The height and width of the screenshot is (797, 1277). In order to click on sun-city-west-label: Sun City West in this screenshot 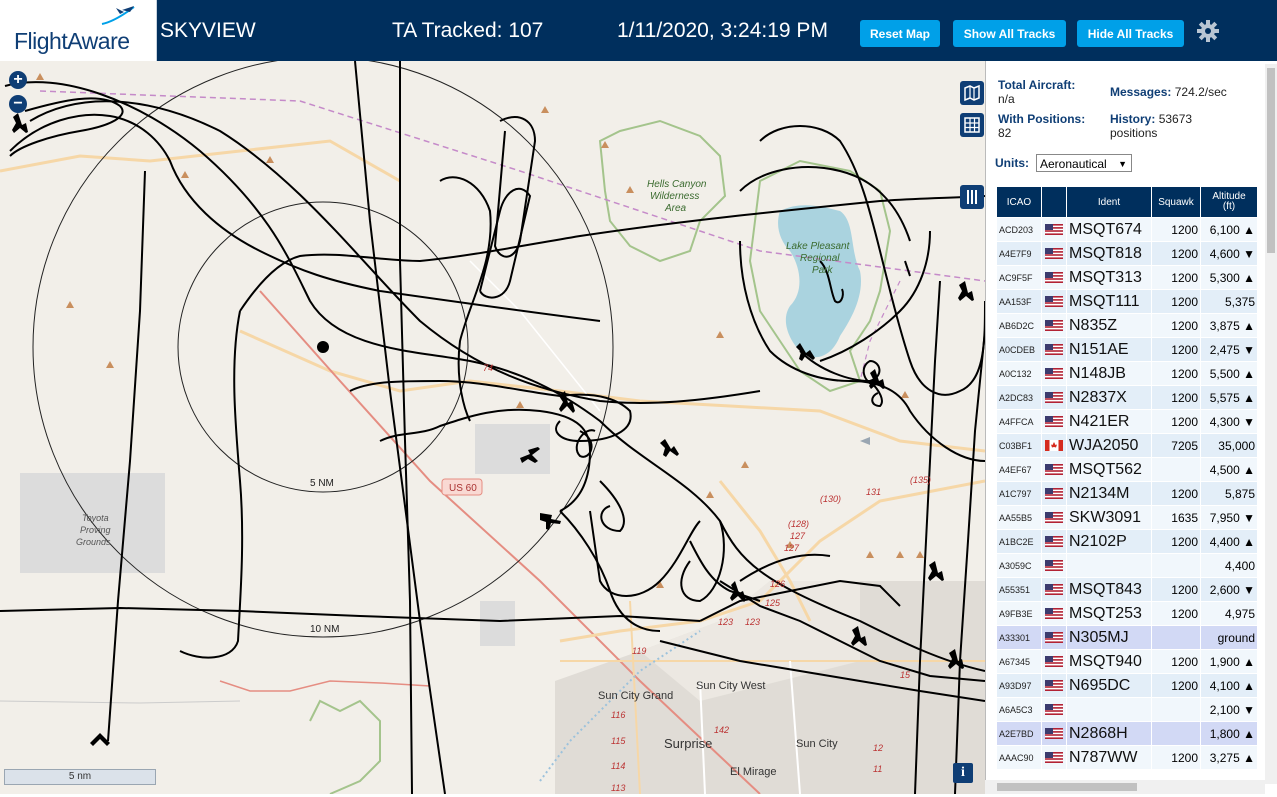, I will do `click(731, 686)`.